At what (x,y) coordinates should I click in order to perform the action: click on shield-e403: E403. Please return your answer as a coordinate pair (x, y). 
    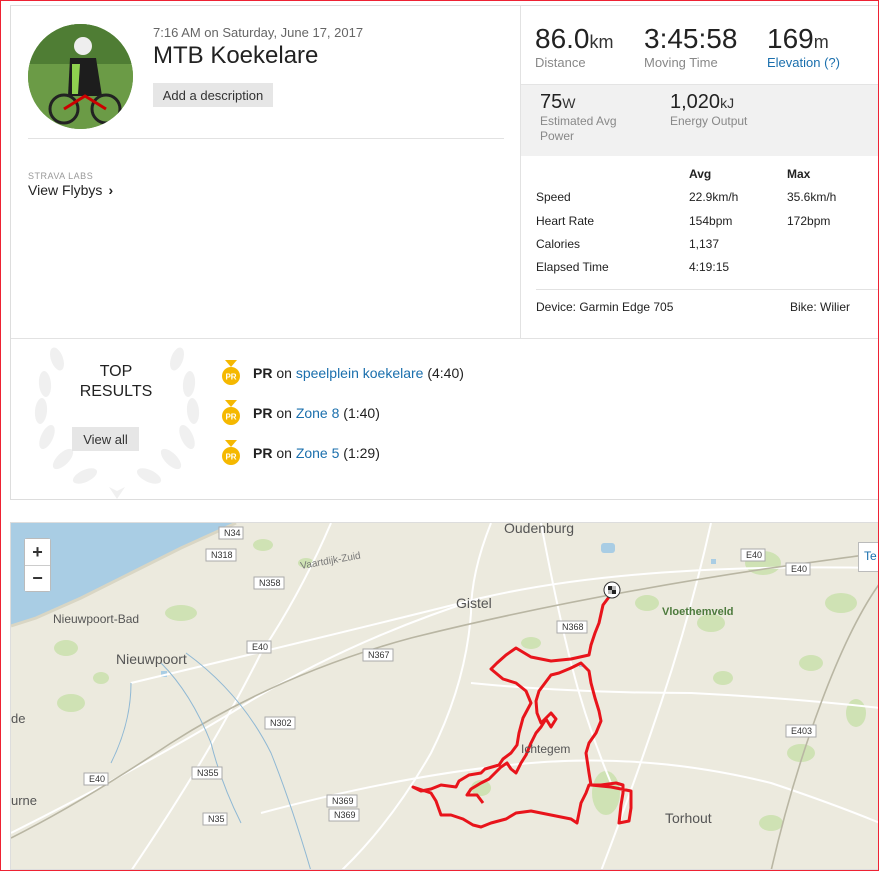
    Looking at the image, I should click on (801, 731).